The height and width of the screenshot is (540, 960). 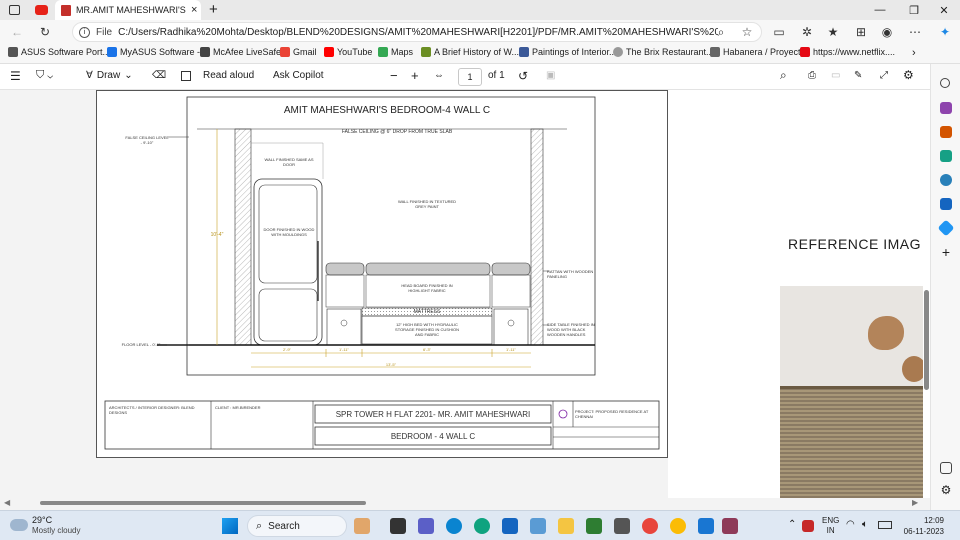 What do you see at coordinates (946, 204) in the screenshot?
I see `outlook-icon` at bounding box center [946, 204].